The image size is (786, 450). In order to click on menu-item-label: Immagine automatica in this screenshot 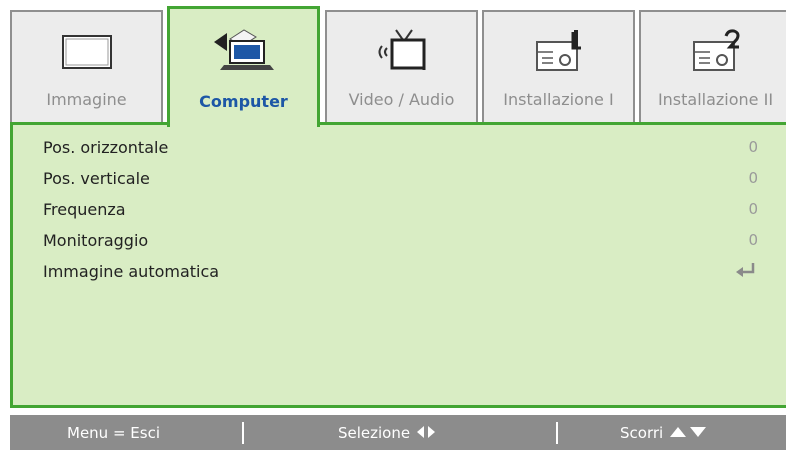, I will do `click(131, 271)`.